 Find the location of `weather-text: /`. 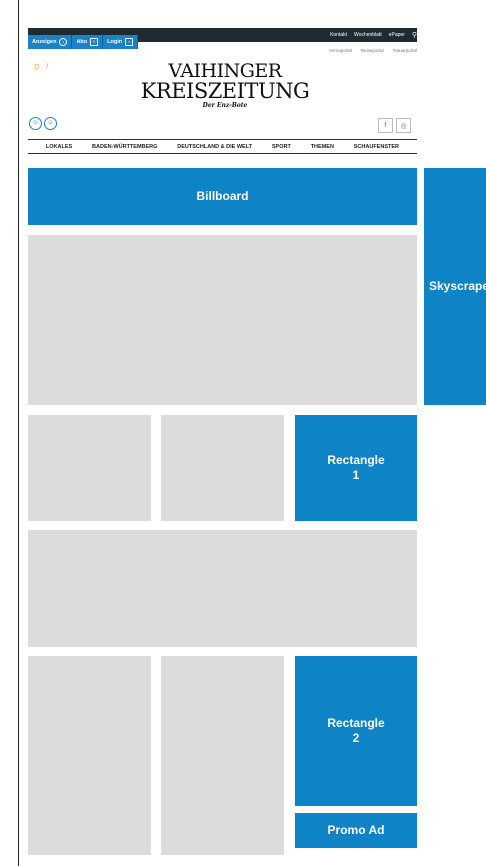

weather-text: / is located at coordinates (47, 66).